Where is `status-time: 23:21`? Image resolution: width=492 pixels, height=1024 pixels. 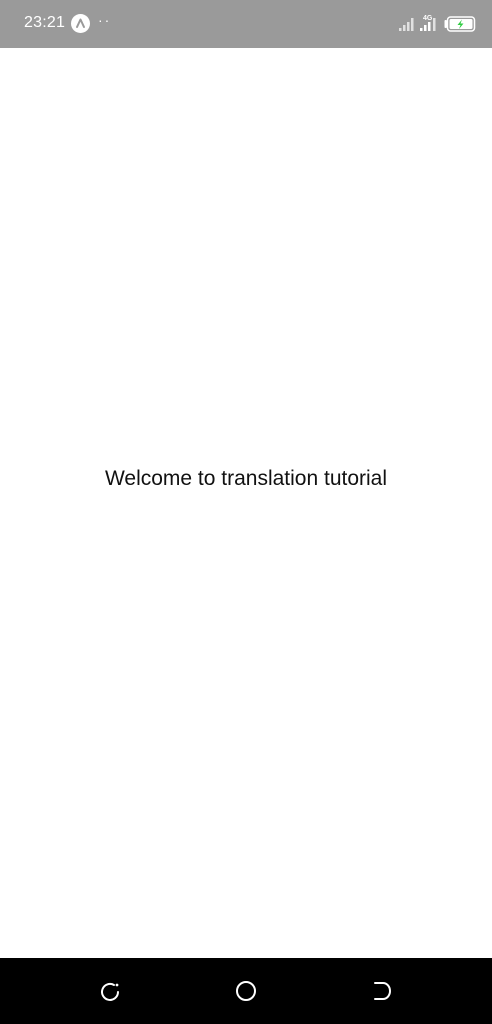
status-time: 23:21 is located at coordinates (45, 22).